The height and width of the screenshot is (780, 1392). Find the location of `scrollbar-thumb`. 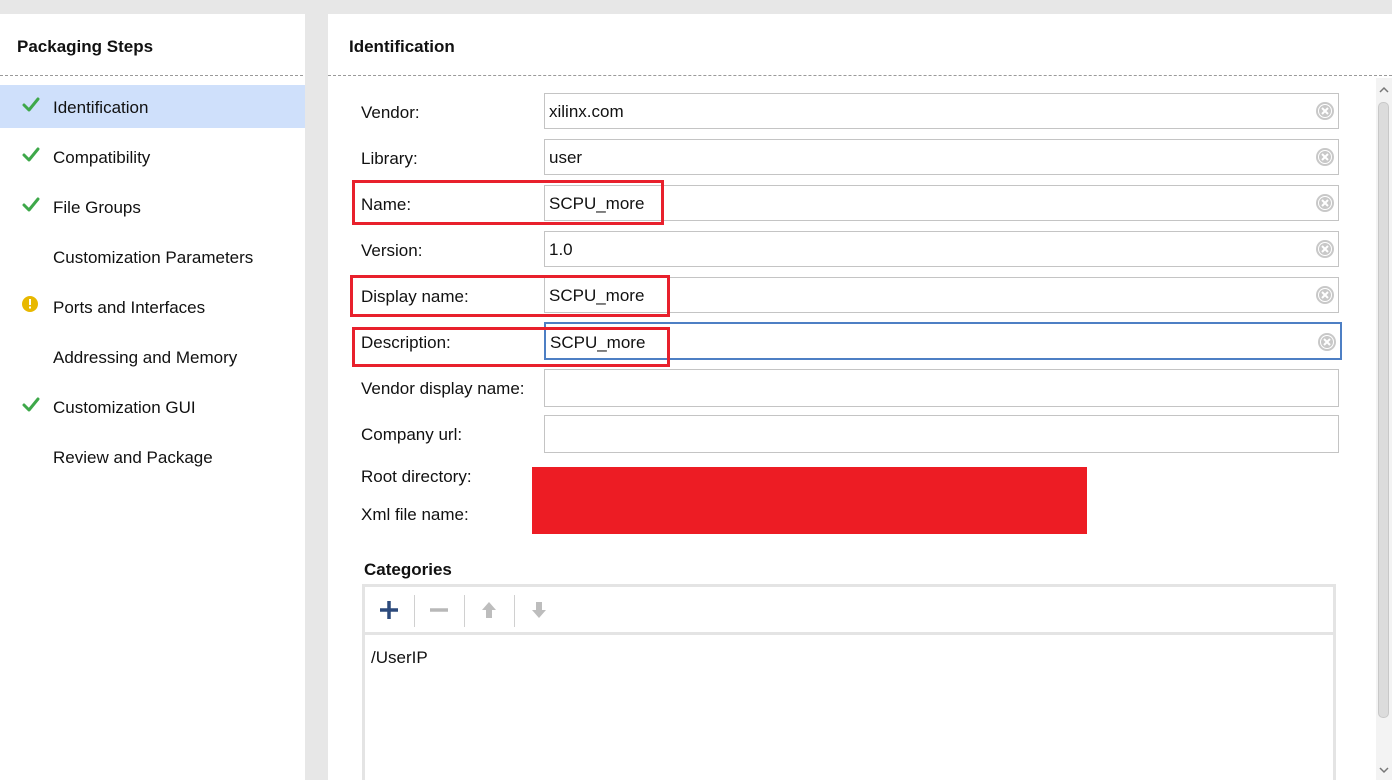

scrollbar-thumb is located at coordinates (1383, 410).